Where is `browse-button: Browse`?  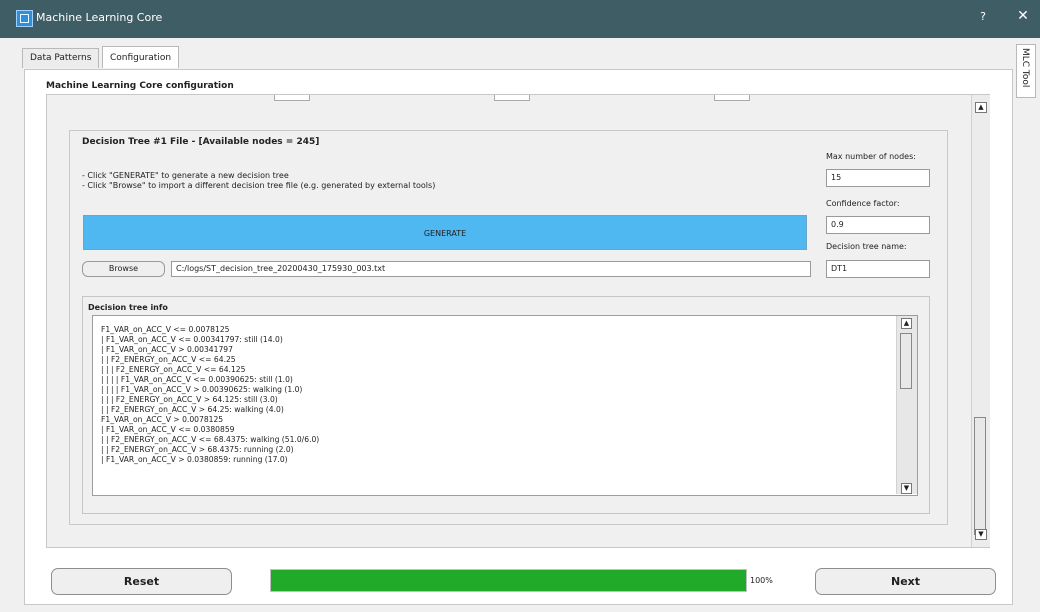
browse-button: Browse is located at coordinates (123, 269).